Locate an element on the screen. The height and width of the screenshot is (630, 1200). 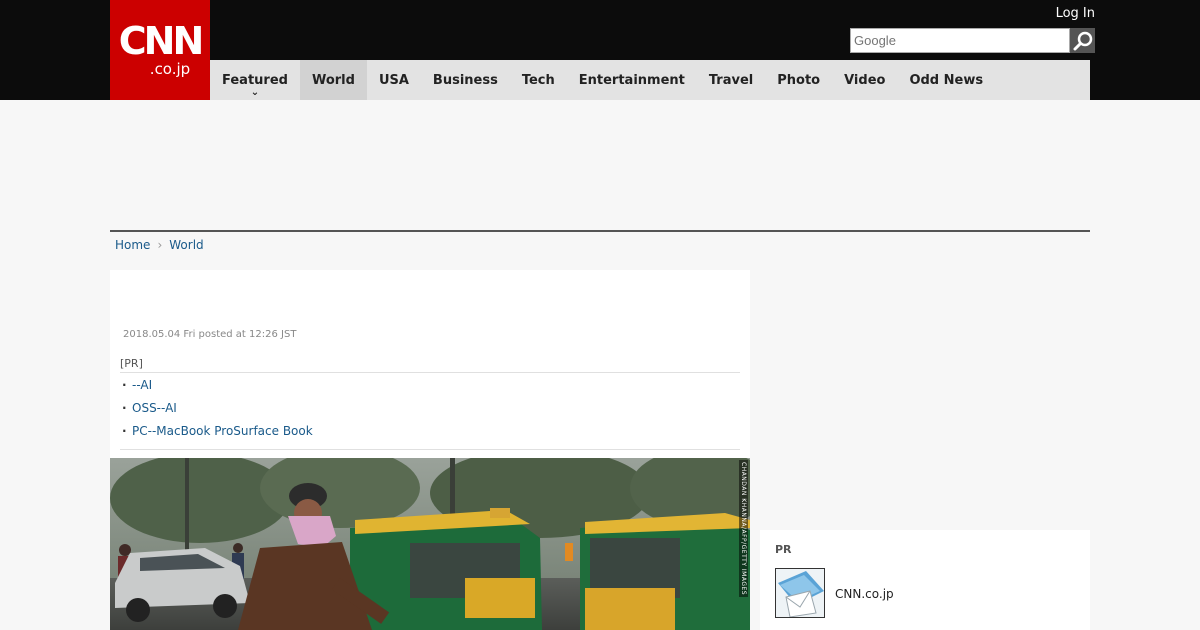
nav-business-label: Business is located at coordinates (465, 80).